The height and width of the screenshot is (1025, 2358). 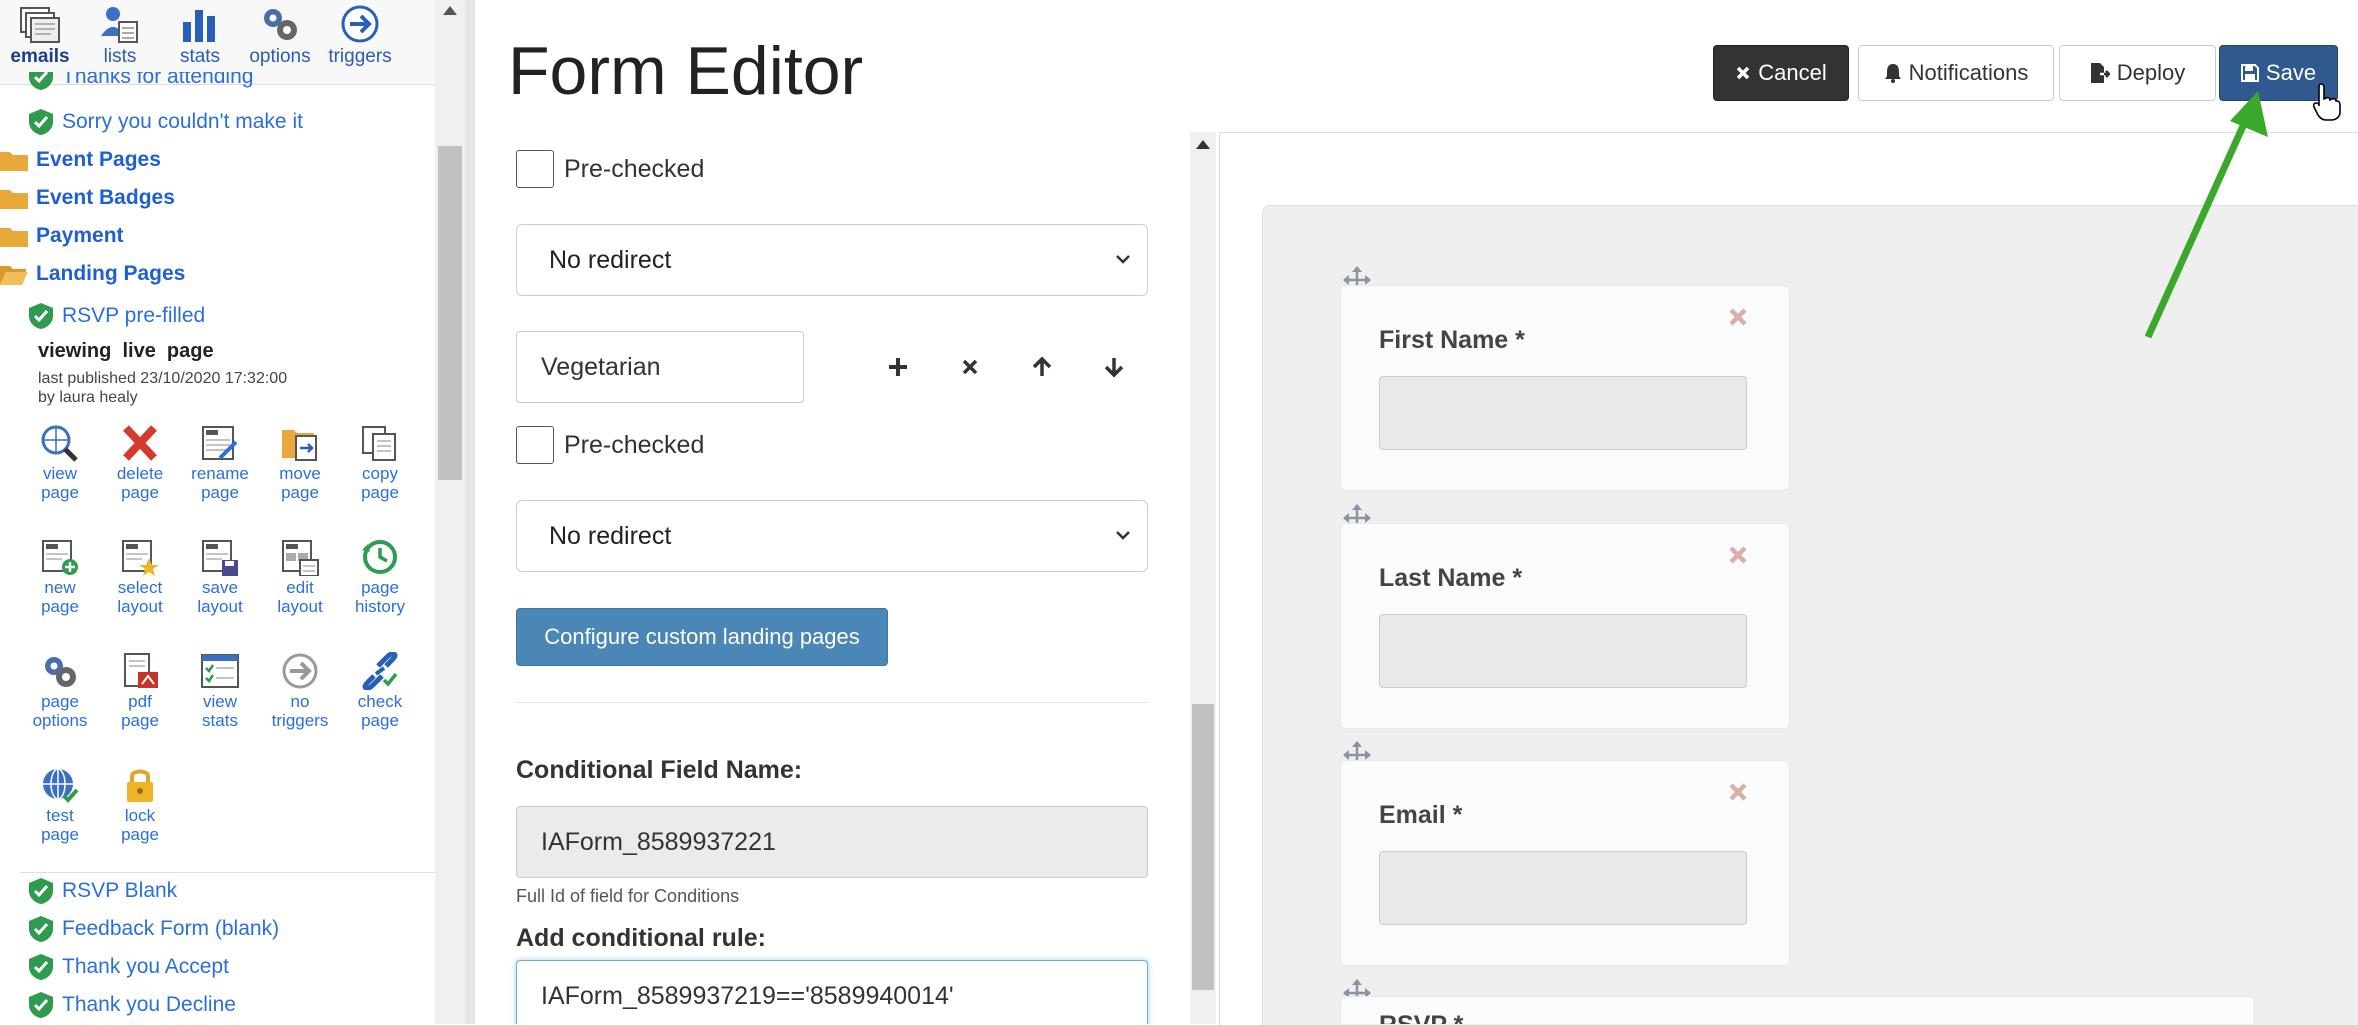 What do you see at coordinates (80, 160) in the screenshot?
I see `folder-event-pages: Event Pages` at bounding box center [80, 160].